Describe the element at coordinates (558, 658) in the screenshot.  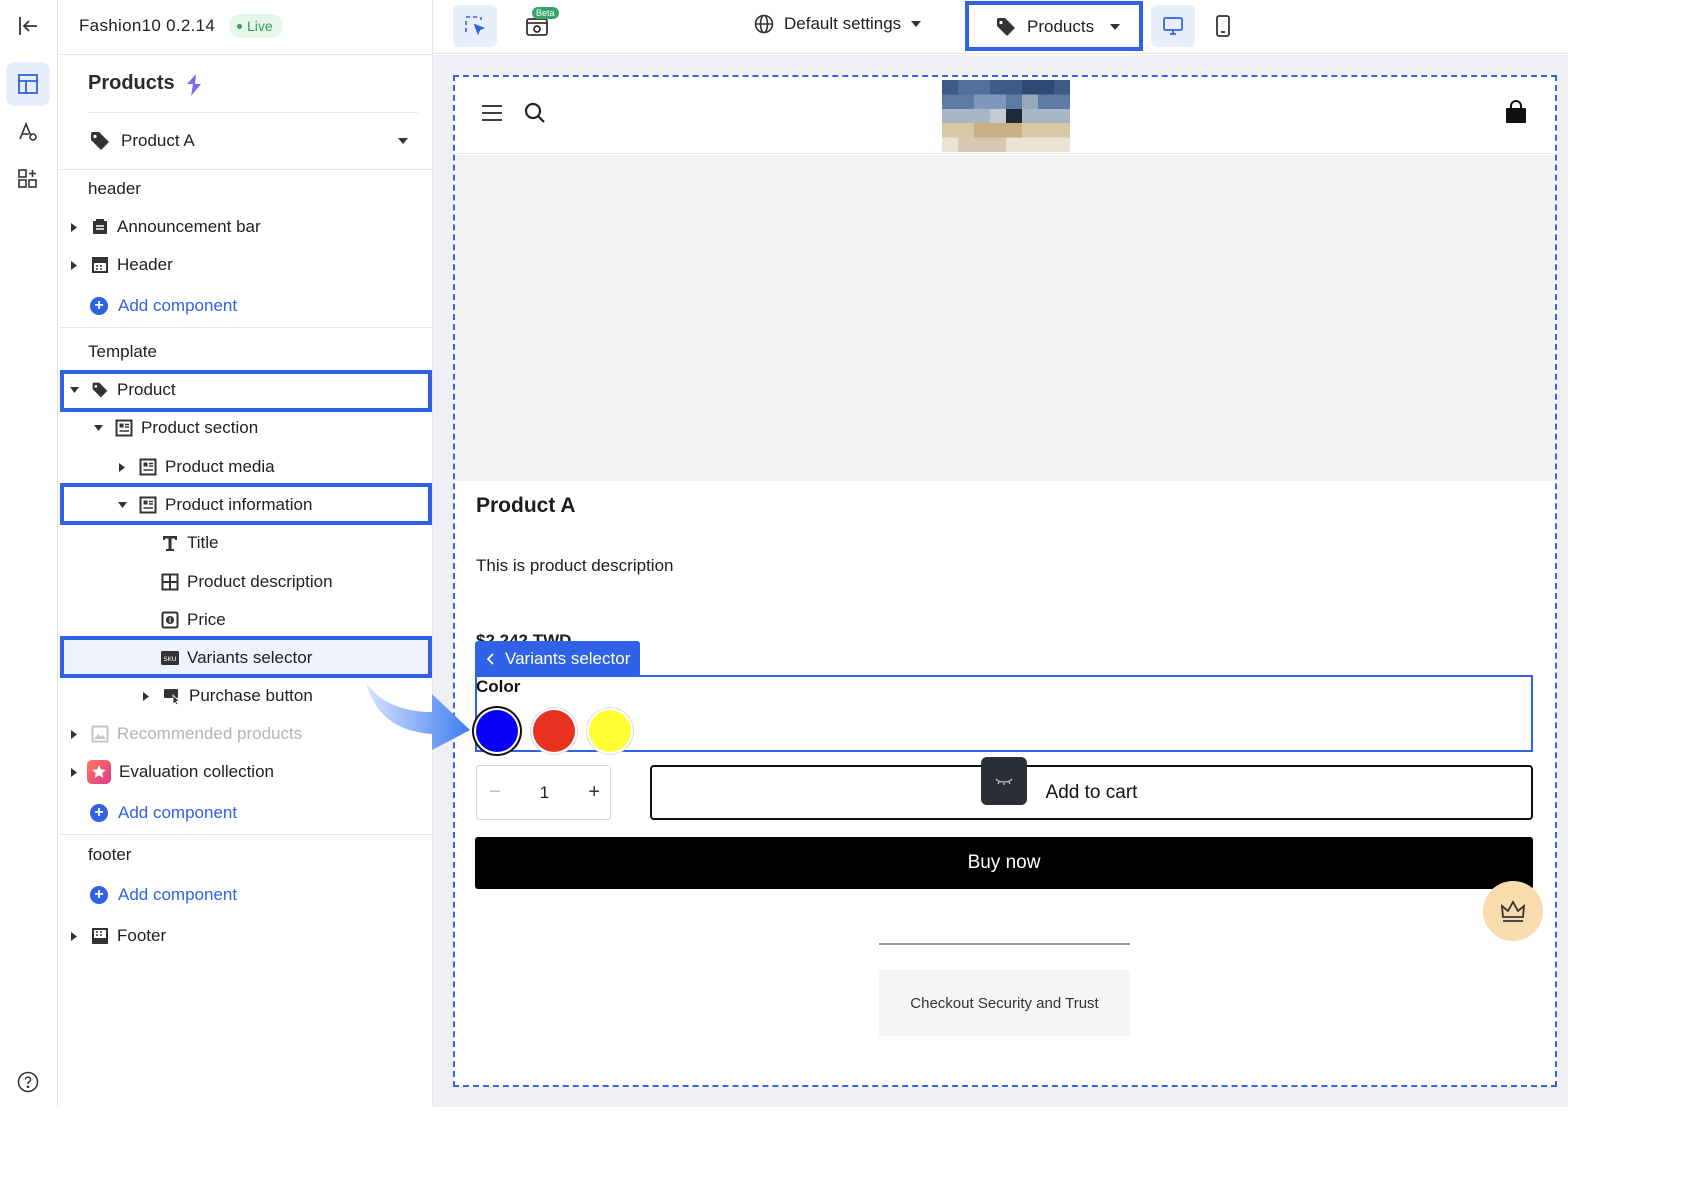
I see `selected-block-tag: Variants selector` at that location.